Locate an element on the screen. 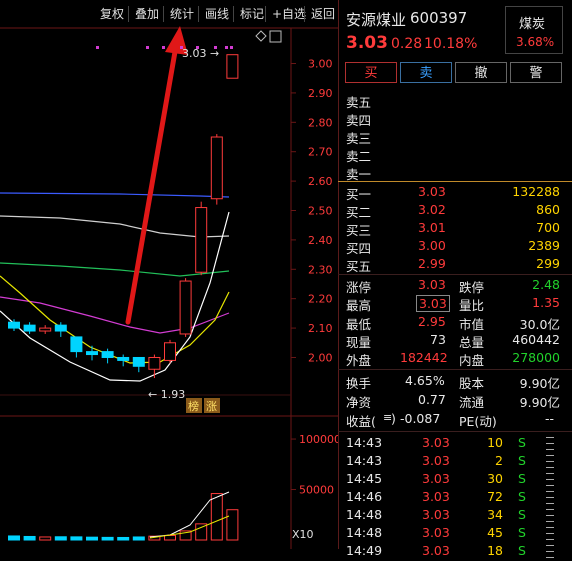 This screenshot has height=561, width=572. toolbar-huaxian: 画线 is located at coordinates (217, 14).